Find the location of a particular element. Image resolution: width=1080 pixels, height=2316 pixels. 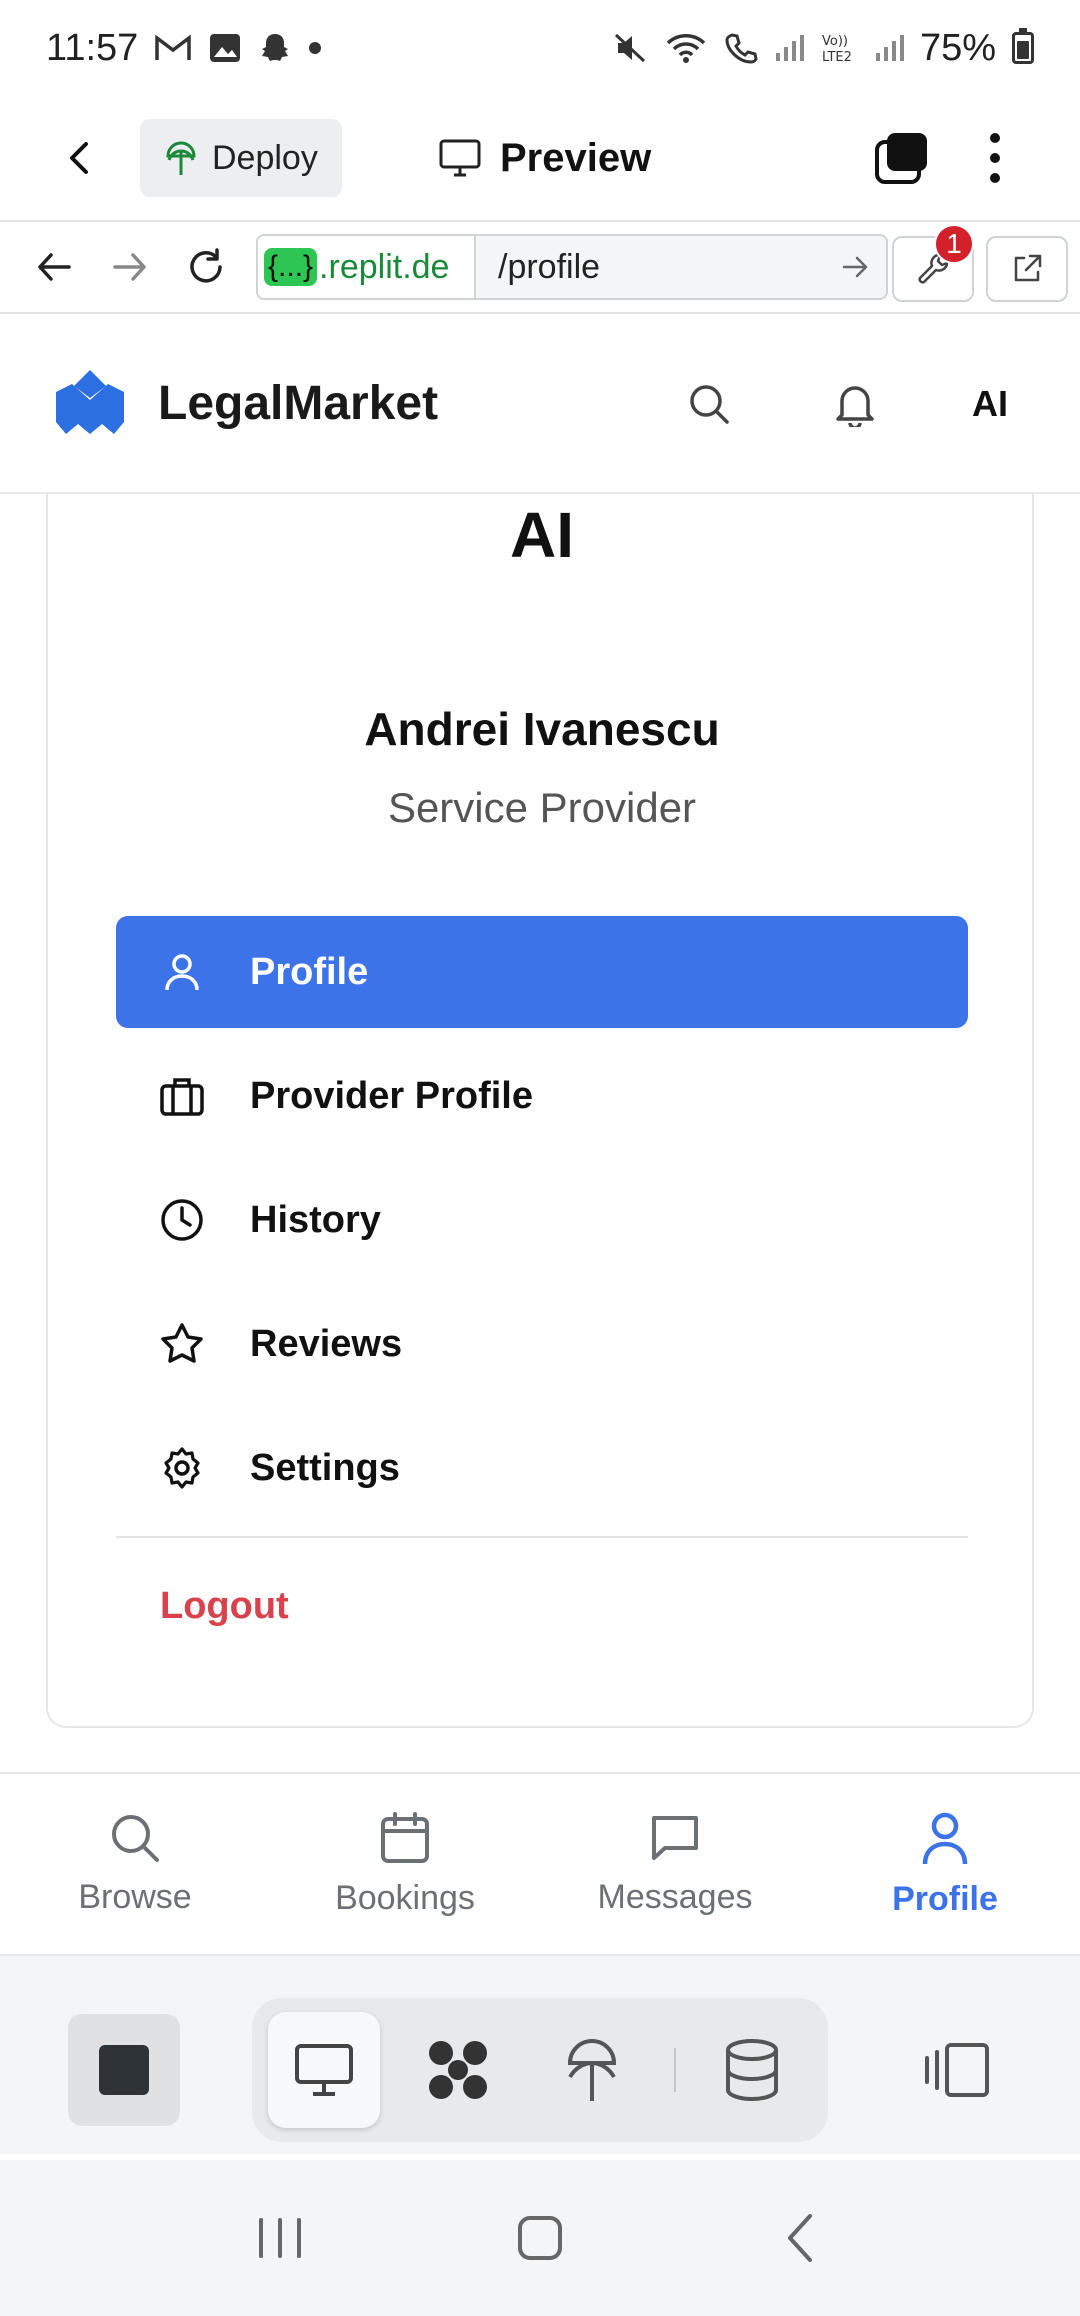

menu-item-settings: Settings is located at coordinates (542, 1468).